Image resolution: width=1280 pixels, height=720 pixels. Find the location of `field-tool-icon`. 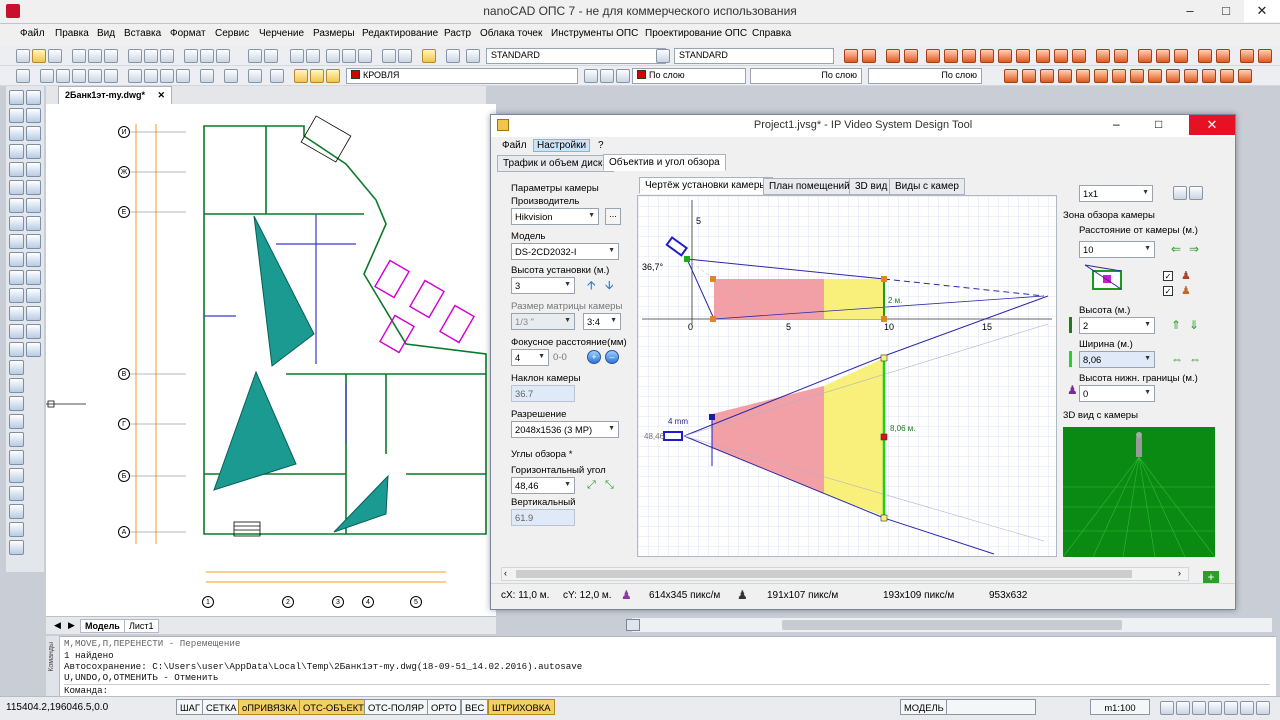

field-tool-icon is located at coordinates (16, 529).